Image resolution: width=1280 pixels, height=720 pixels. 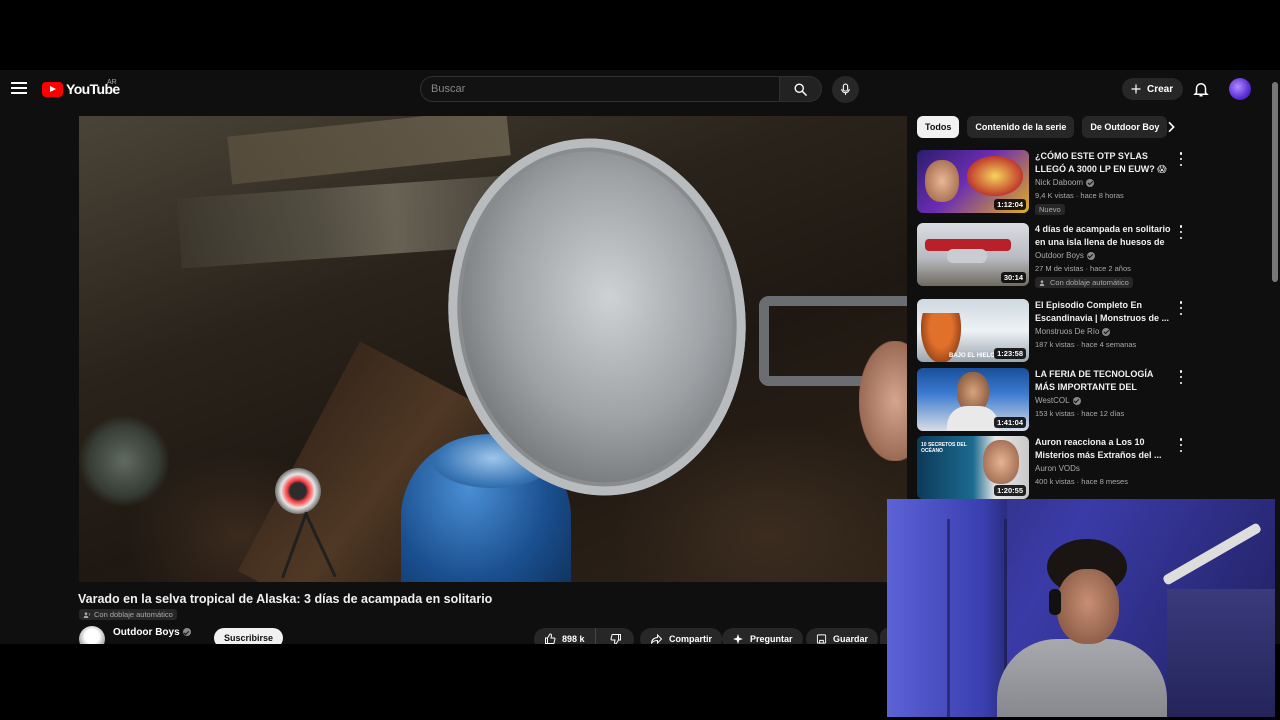 I want to click on thumbs-up-icon, so click(x=550, y=638).